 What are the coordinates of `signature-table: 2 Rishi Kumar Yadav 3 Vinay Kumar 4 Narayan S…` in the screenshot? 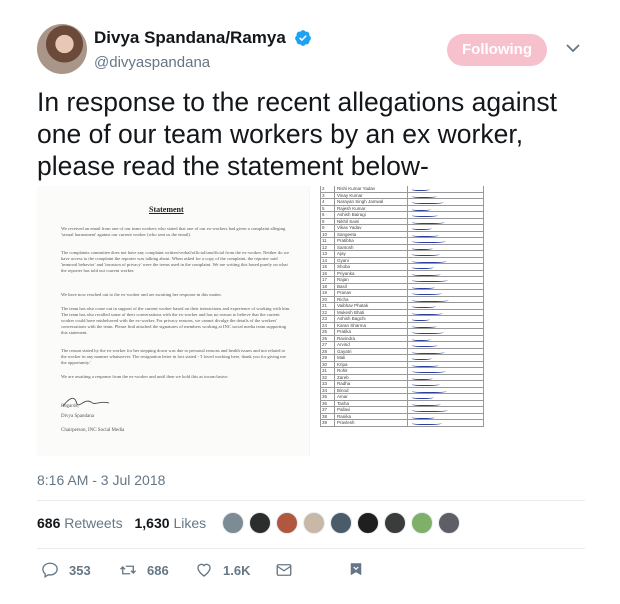 It's located at (402, 306).